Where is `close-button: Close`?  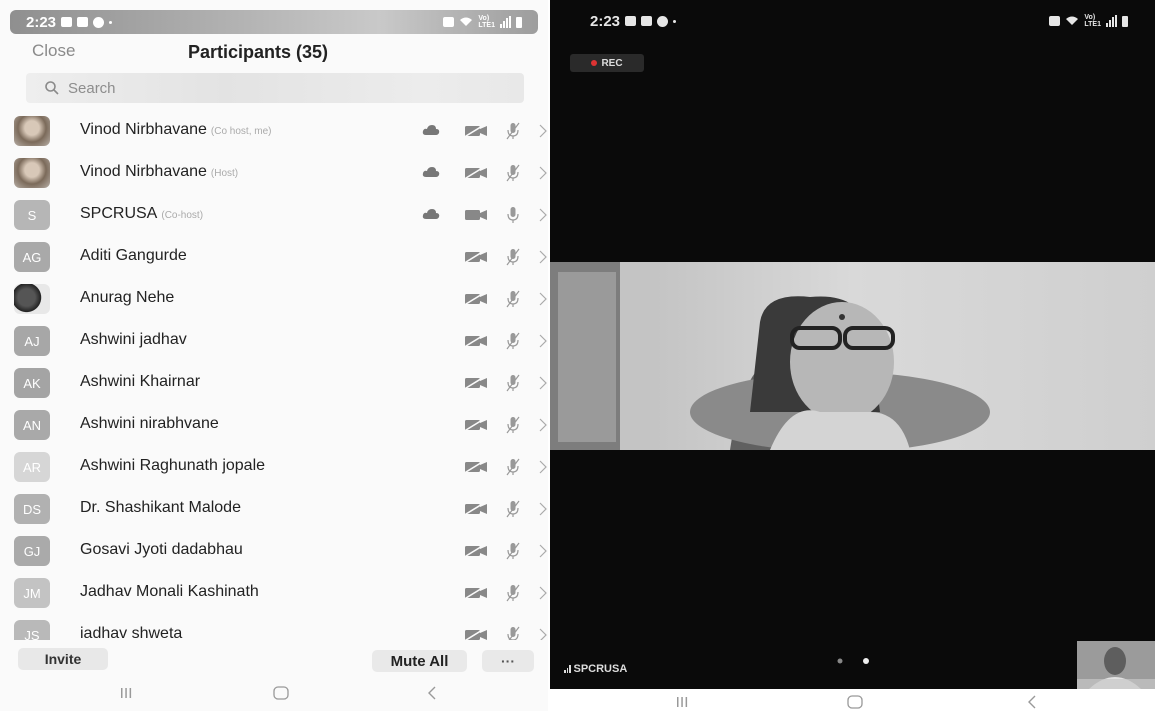 close-button: Close is located at coordinates (53, 51).